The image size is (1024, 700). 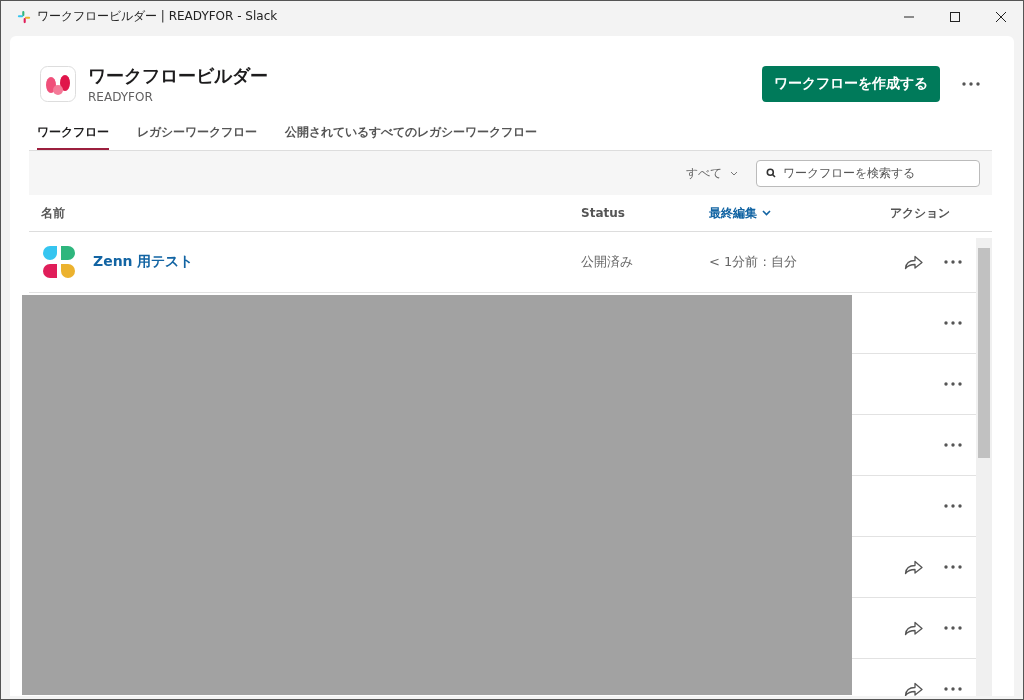 I want to click on search-field: ワークフローを検索する, so click(x=868, y=173).